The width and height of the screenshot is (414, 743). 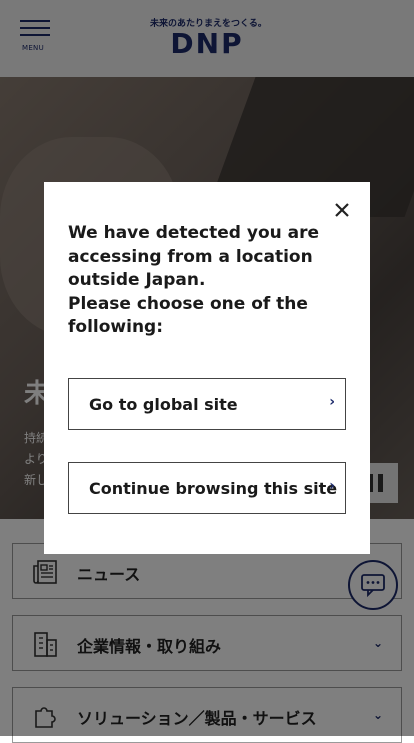 I want to click on go-to-global-site-button: Go to global site ›, so click(x=207, y=404).